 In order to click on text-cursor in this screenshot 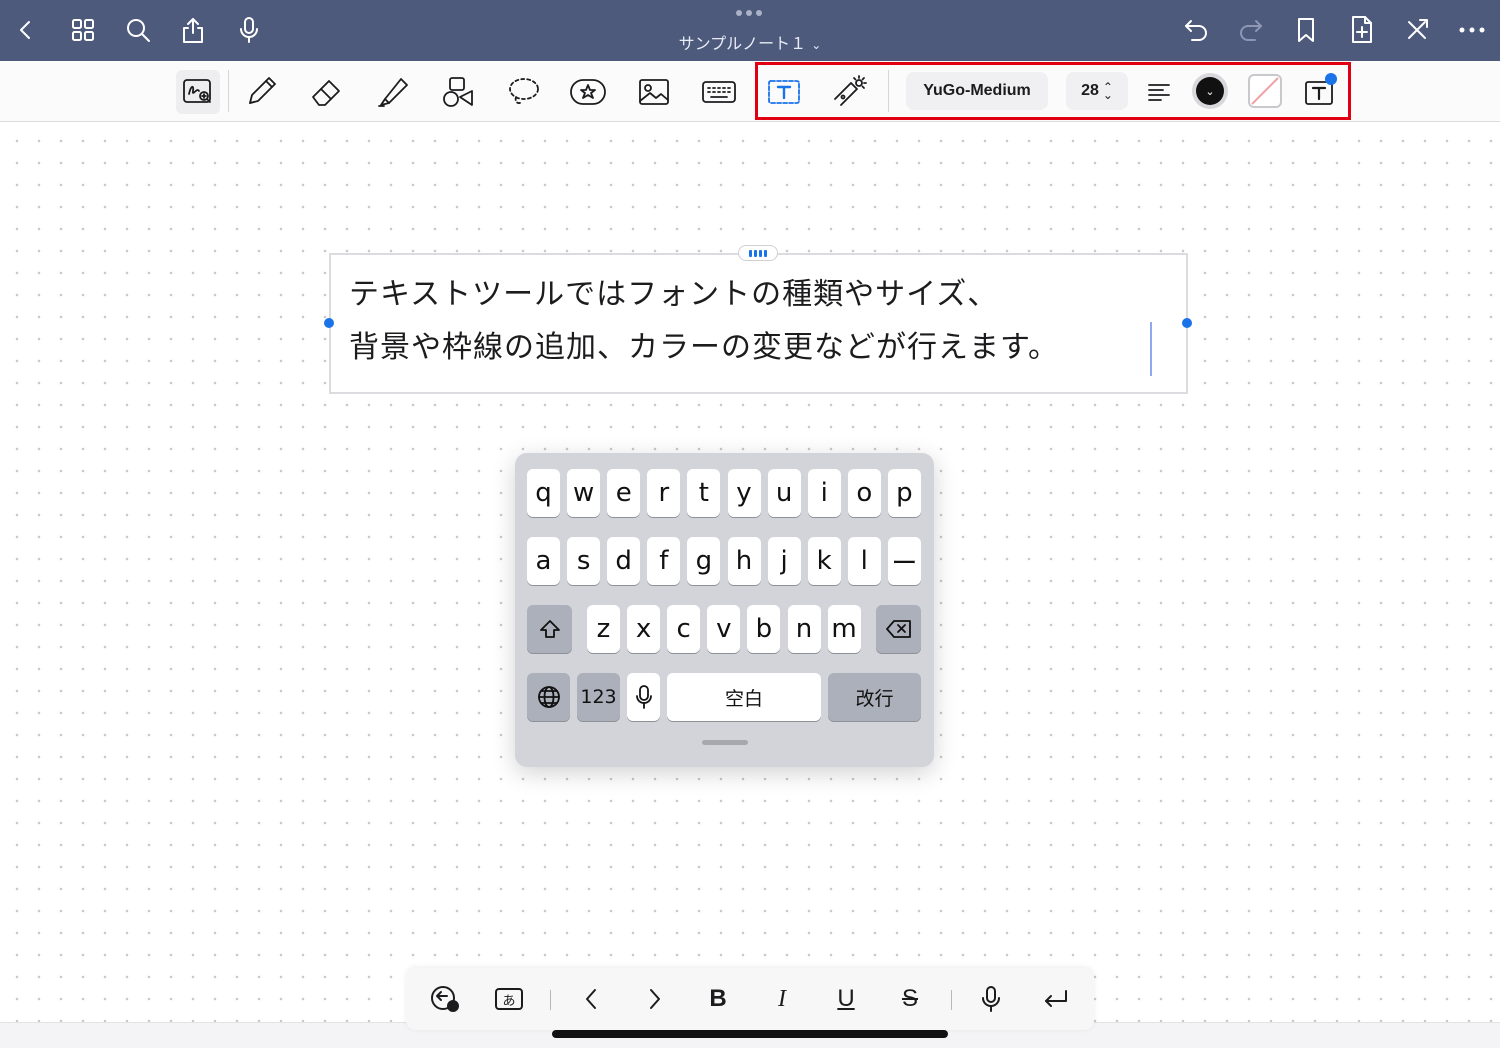, I will do `click(1151, 349)`.